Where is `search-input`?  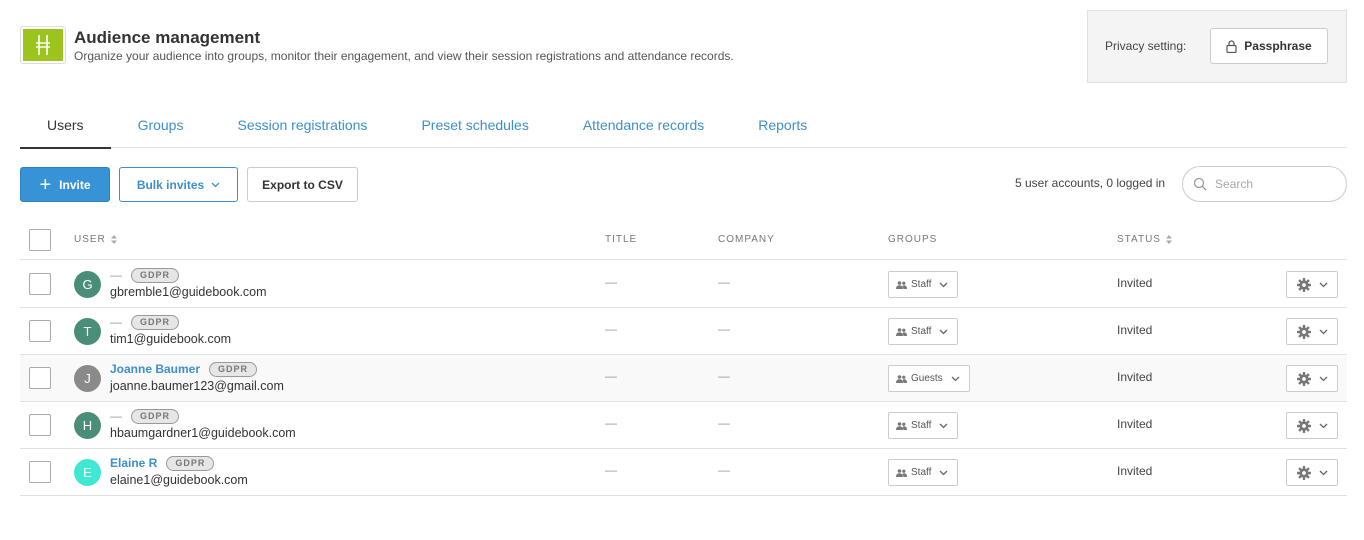 search-input is located at coordinates (1275, 184).